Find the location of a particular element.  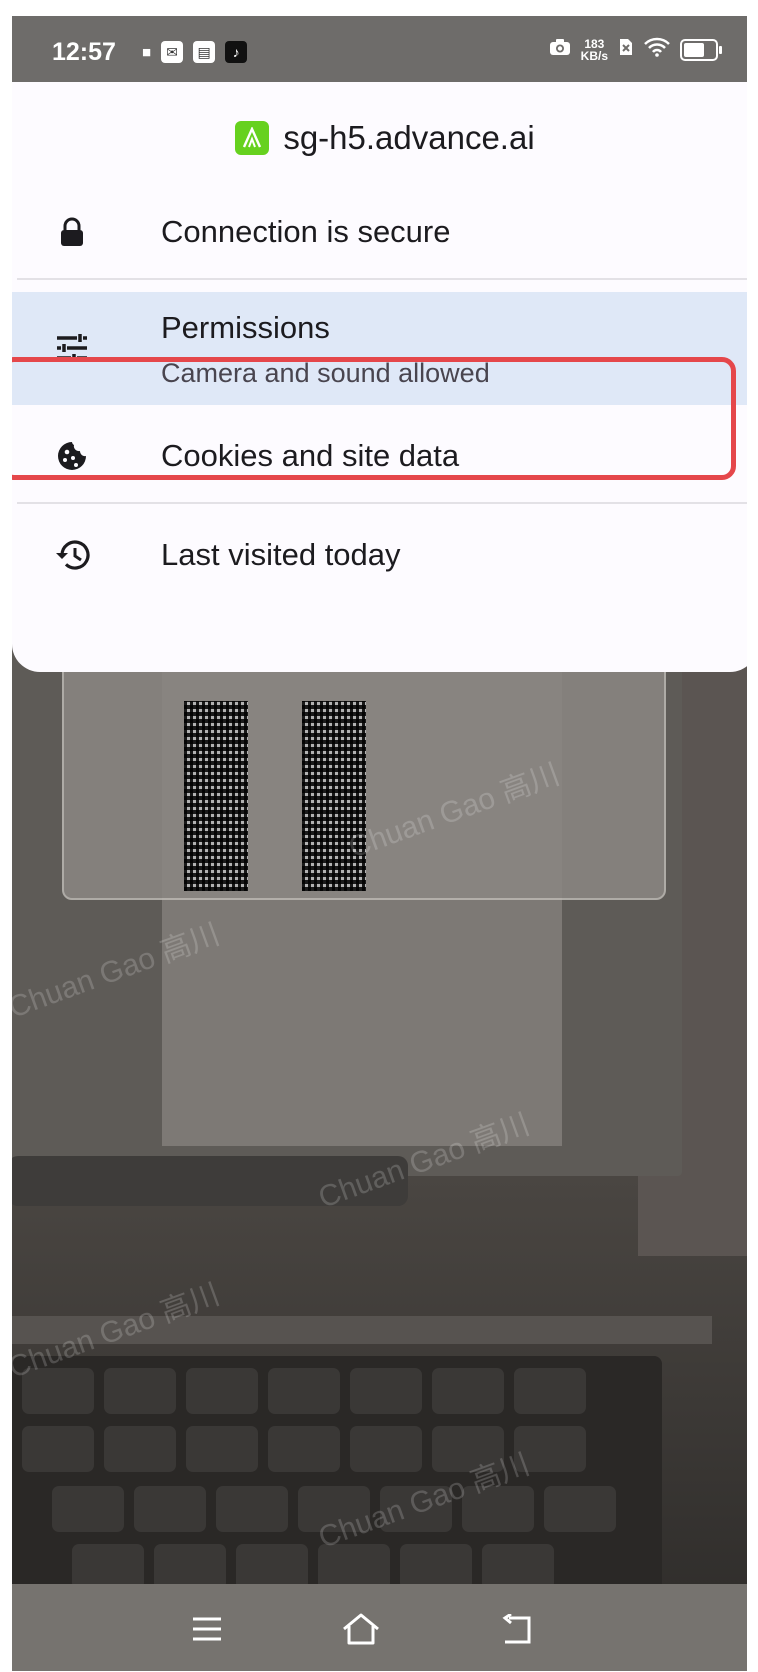

battery-icon is located at coordinates (701, 49).